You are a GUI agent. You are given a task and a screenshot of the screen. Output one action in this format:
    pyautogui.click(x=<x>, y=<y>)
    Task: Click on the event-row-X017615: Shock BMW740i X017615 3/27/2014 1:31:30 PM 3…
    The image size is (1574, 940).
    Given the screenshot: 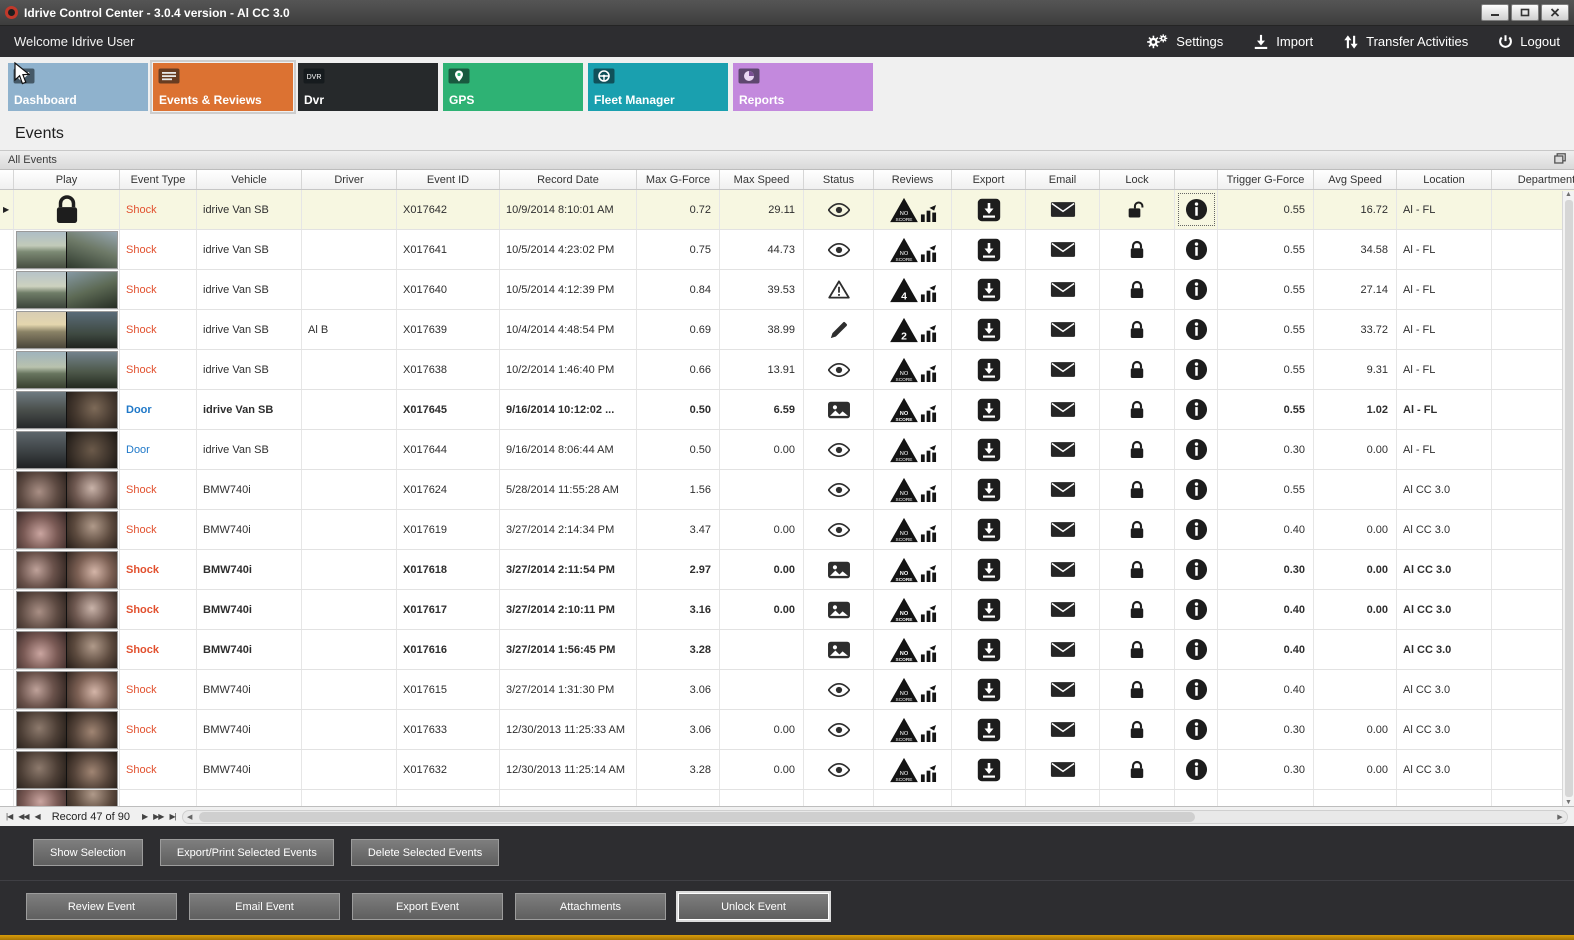 What is the action you would take?
    pyautogui.click(x=787, y=690)
    